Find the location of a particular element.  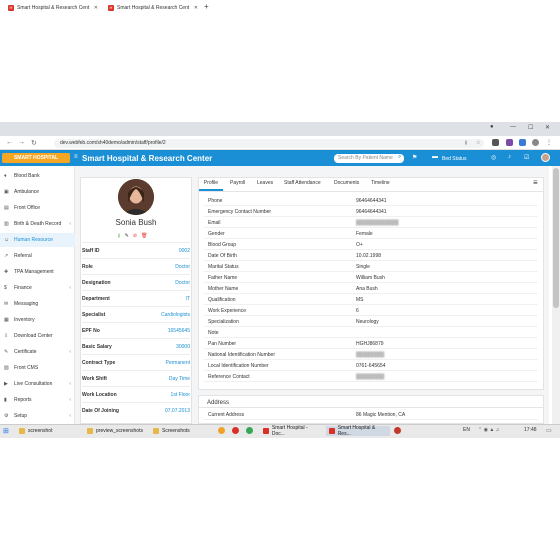

pencil-icon: ✎ is located at coordinates (127, 236).